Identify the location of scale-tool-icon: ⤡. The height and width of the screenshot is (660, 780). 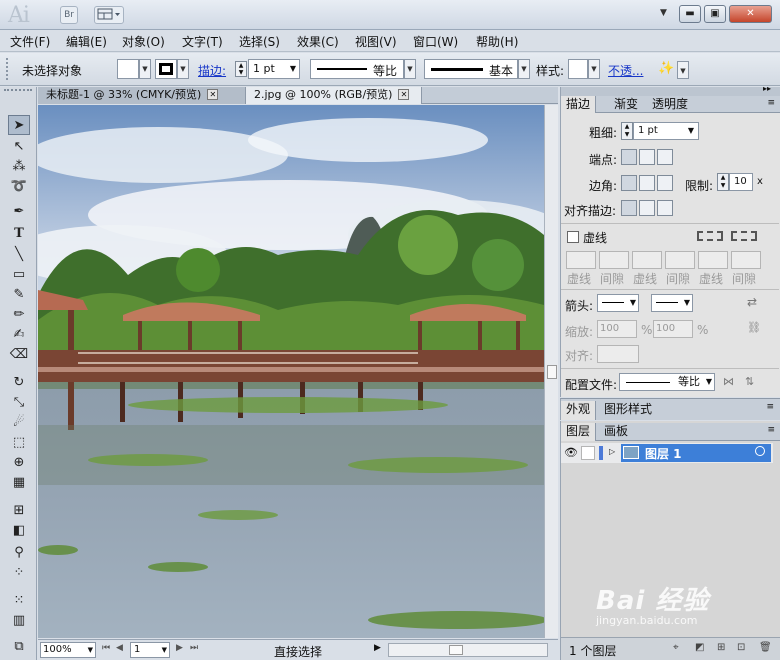
(19, 403).